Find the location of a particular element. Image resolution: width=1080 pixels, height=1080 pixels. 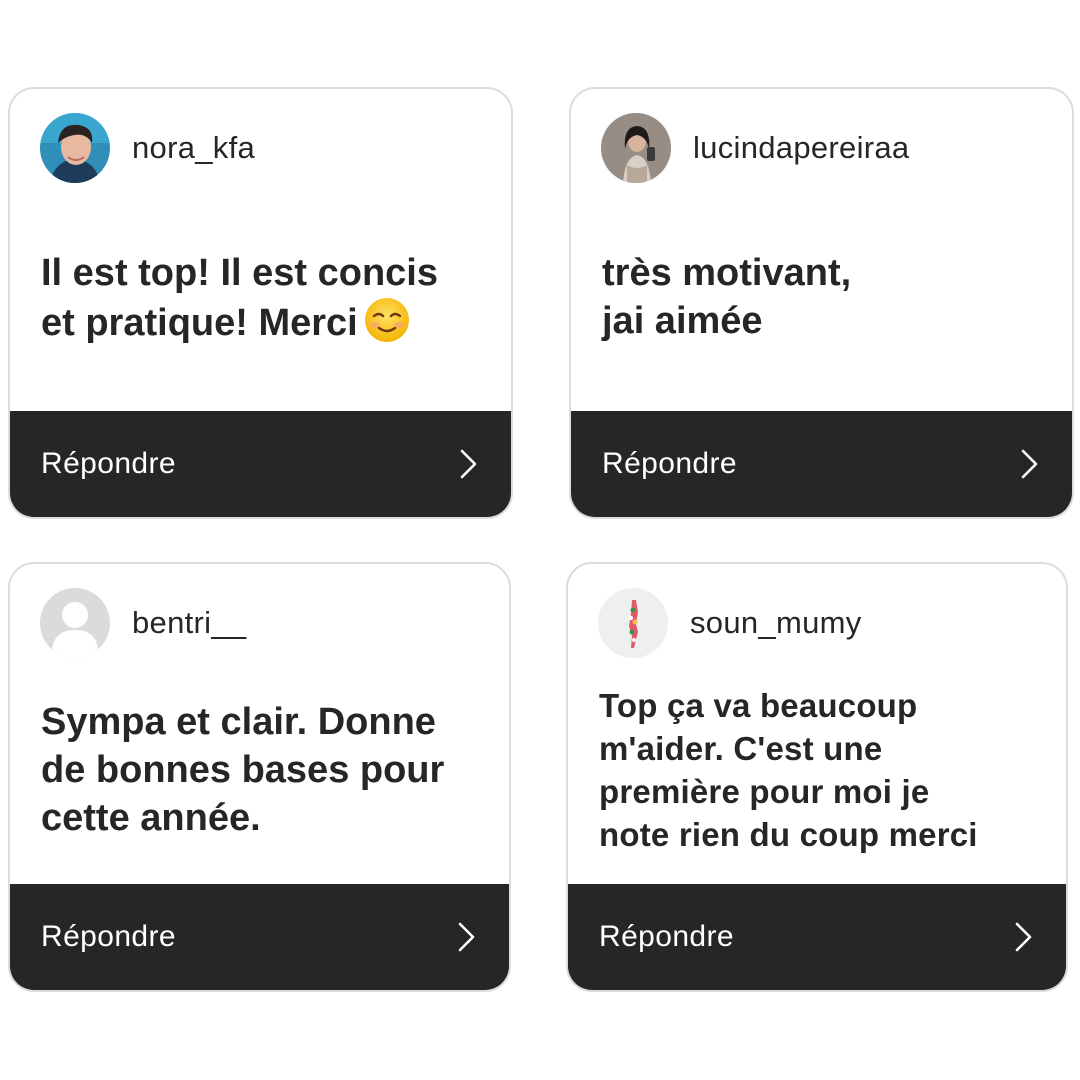

card-header: nora_kfa is located at coordinates (147, 148).